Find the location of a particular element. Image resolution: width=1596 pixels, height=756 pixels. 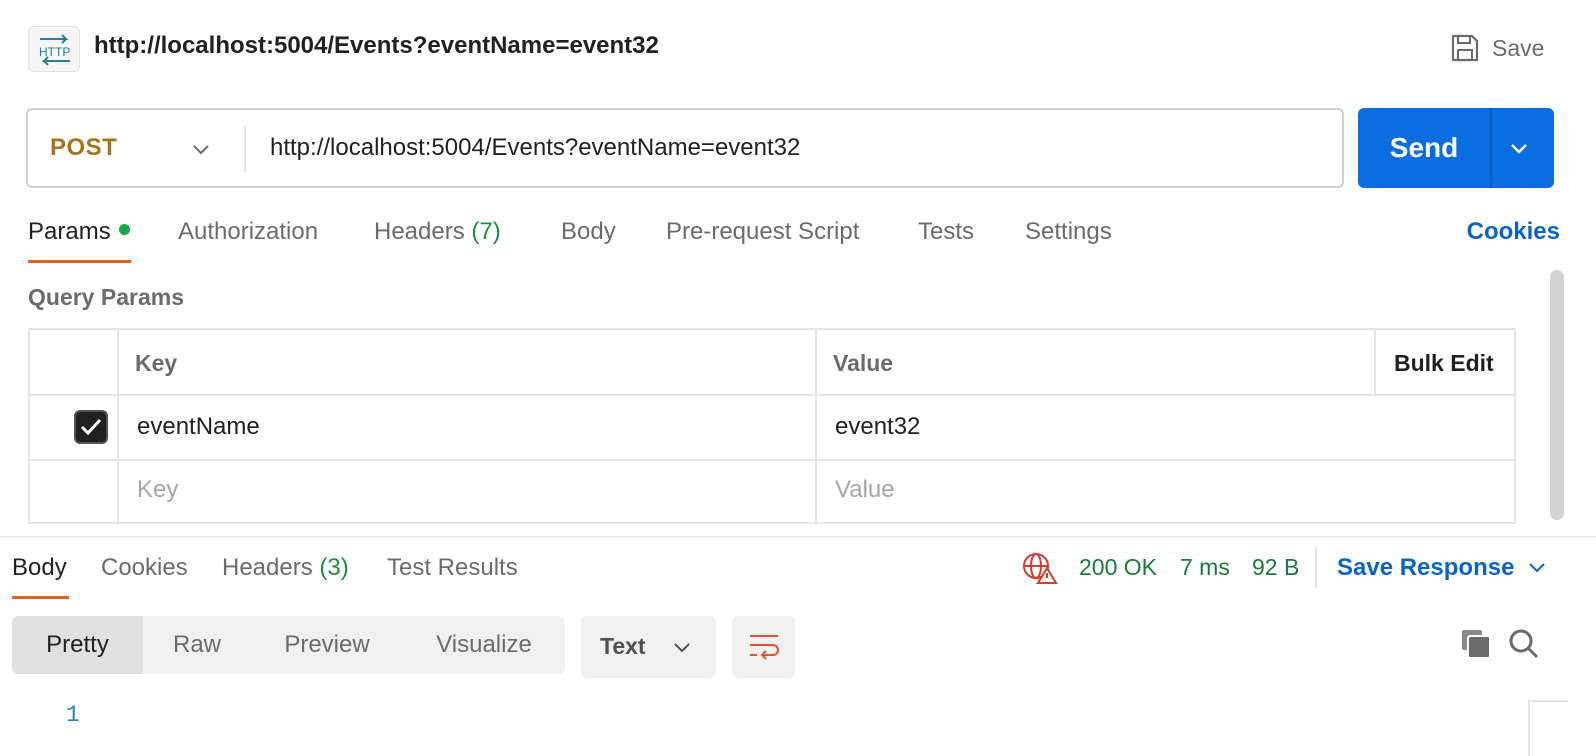

param-key-cell: eventName is located at coordinates (198, 427).